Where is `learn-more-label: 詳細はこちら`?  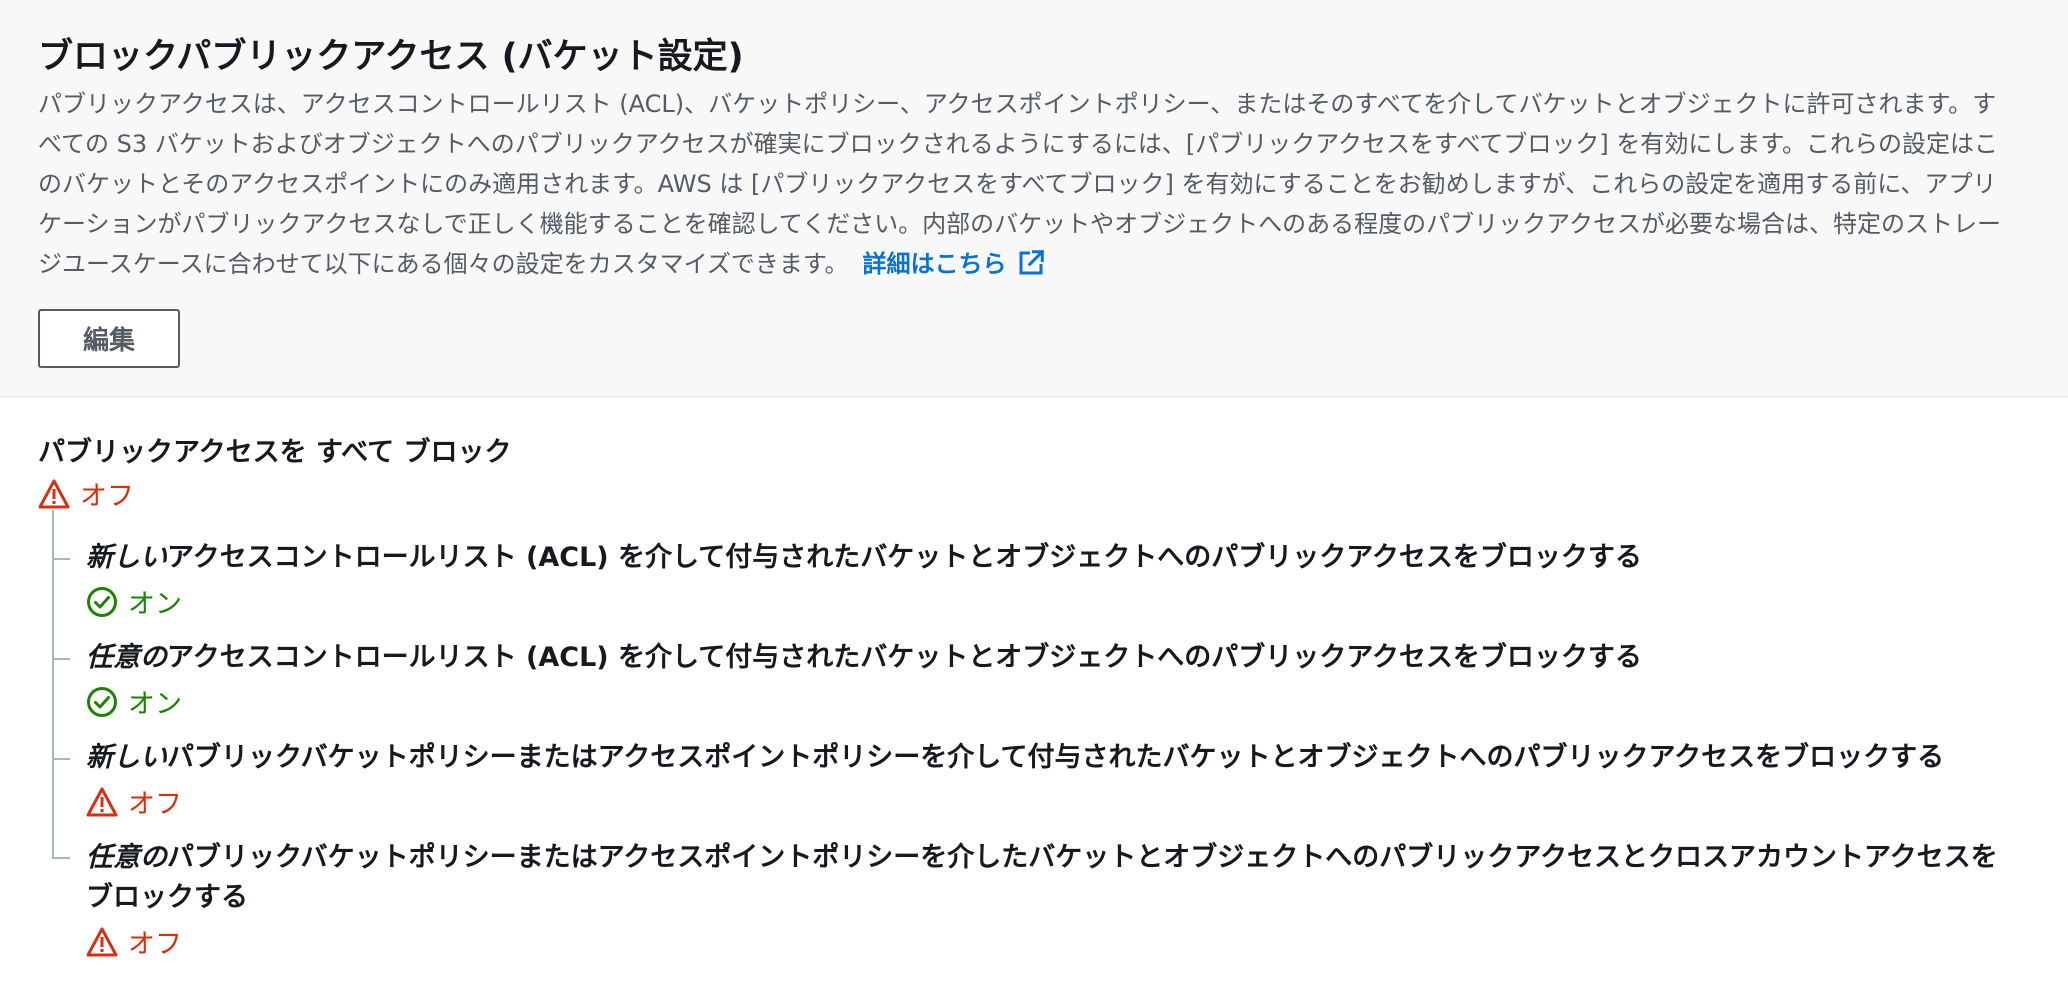
learn-more-label: 詳細はこちら is located at coordinates (934, 264).